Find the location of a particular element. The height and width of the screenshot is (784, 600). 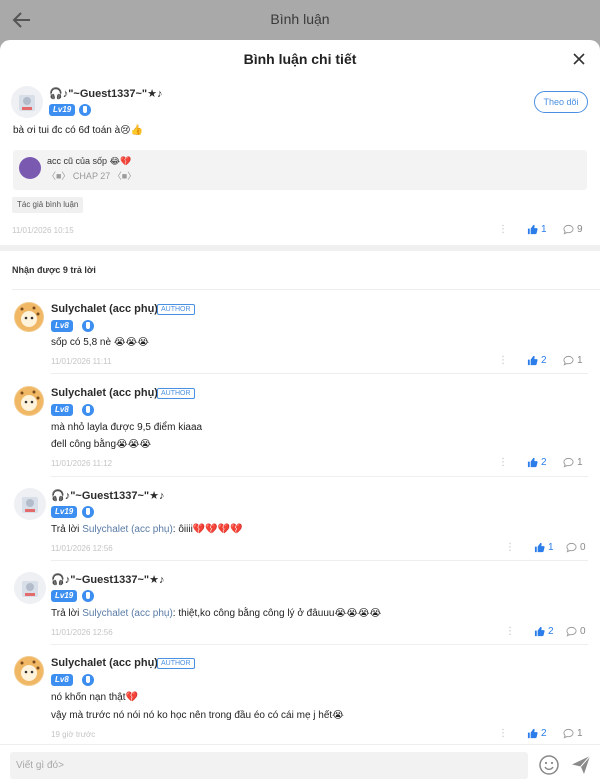

reply-text: sốp có 5,8 nè 😭😭😭 is located at coordinates (100, 342).